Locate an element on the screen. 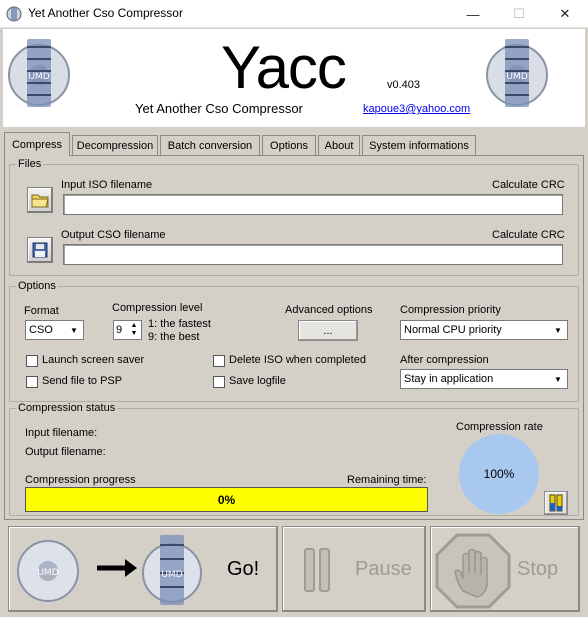 This screenshot has width=588, height=617. disc-icon: UMD is located at coordinates (48, 571).